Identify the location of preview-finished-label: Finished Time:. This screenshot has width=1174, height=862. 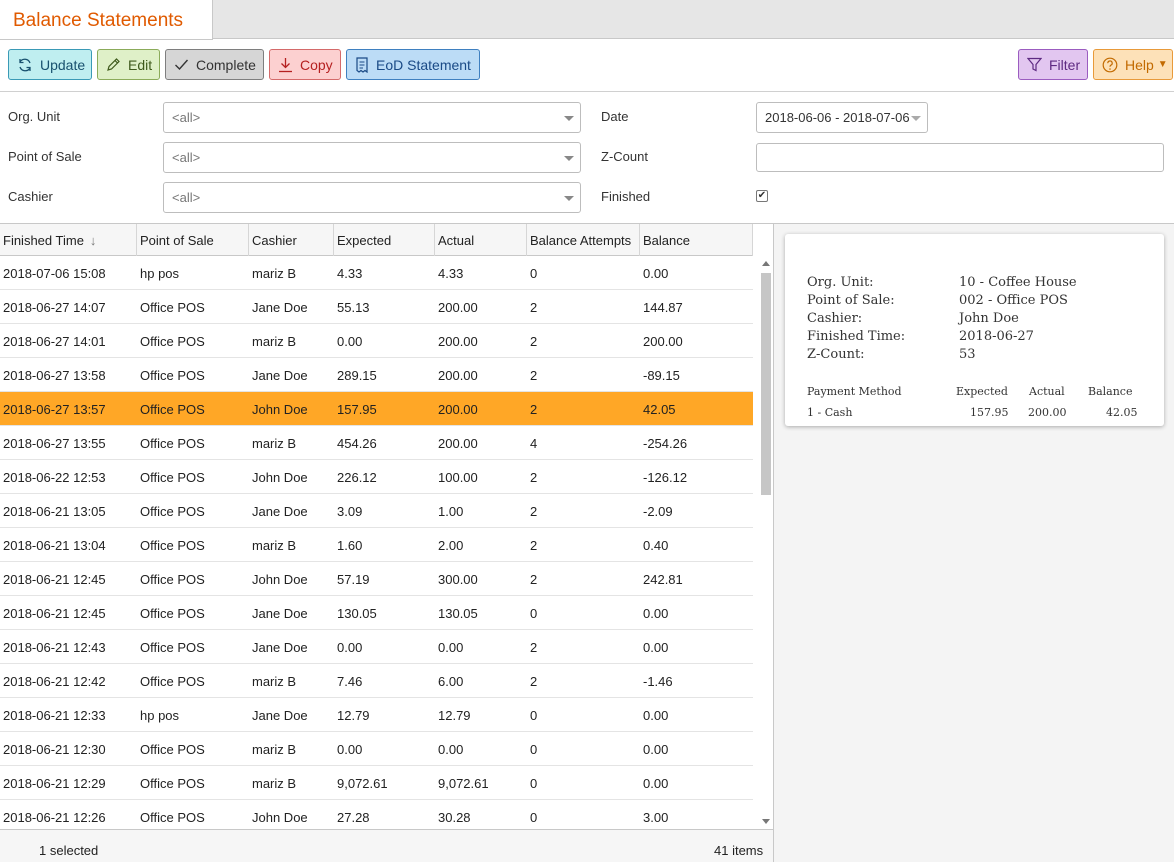
(856, 336).